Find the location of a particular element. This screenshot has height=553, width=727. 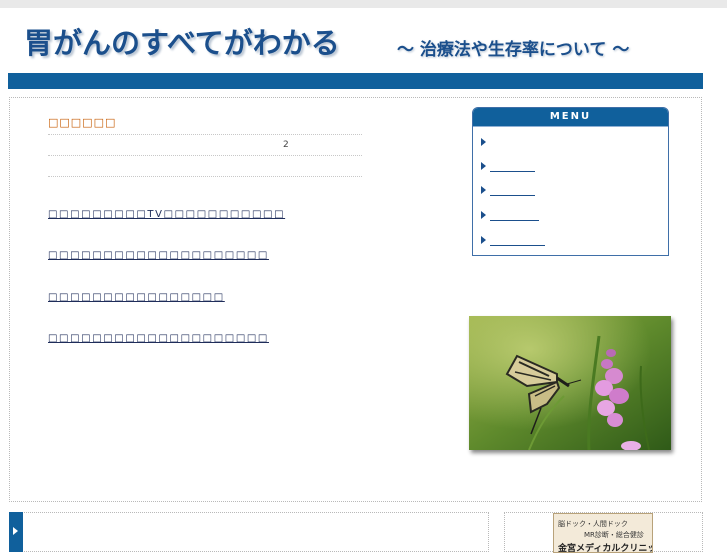

news-heading: □□□□□□ is located at coordinates (82, 122).